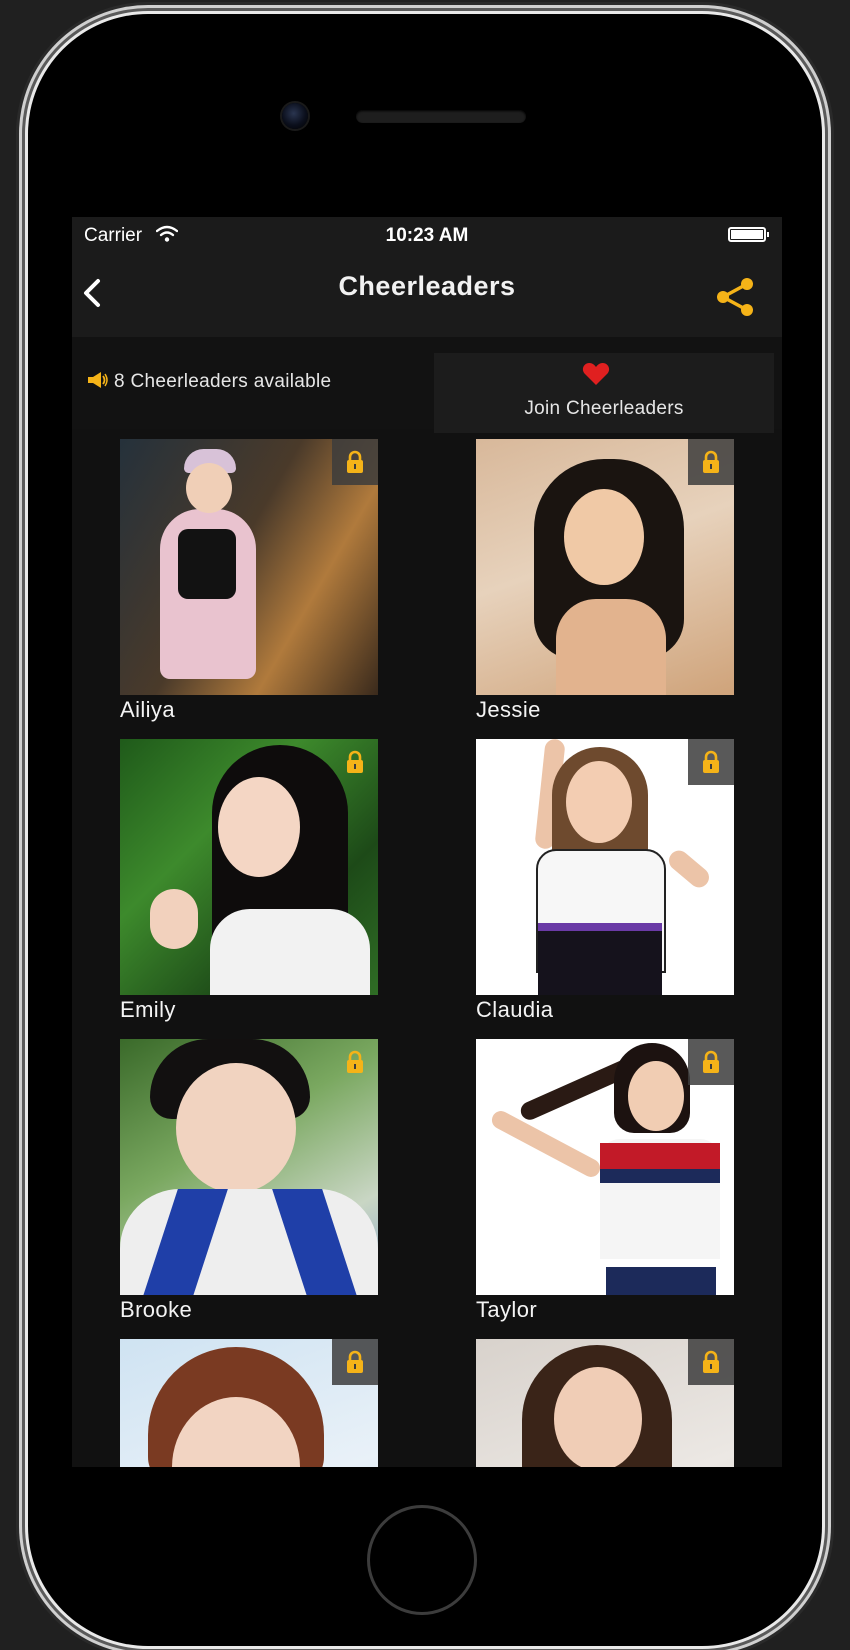 The height and width of the screenshot is (1650, 850). I want to click on join-cheerleaders-label: Join Cheerleaders, so click(604, 408).